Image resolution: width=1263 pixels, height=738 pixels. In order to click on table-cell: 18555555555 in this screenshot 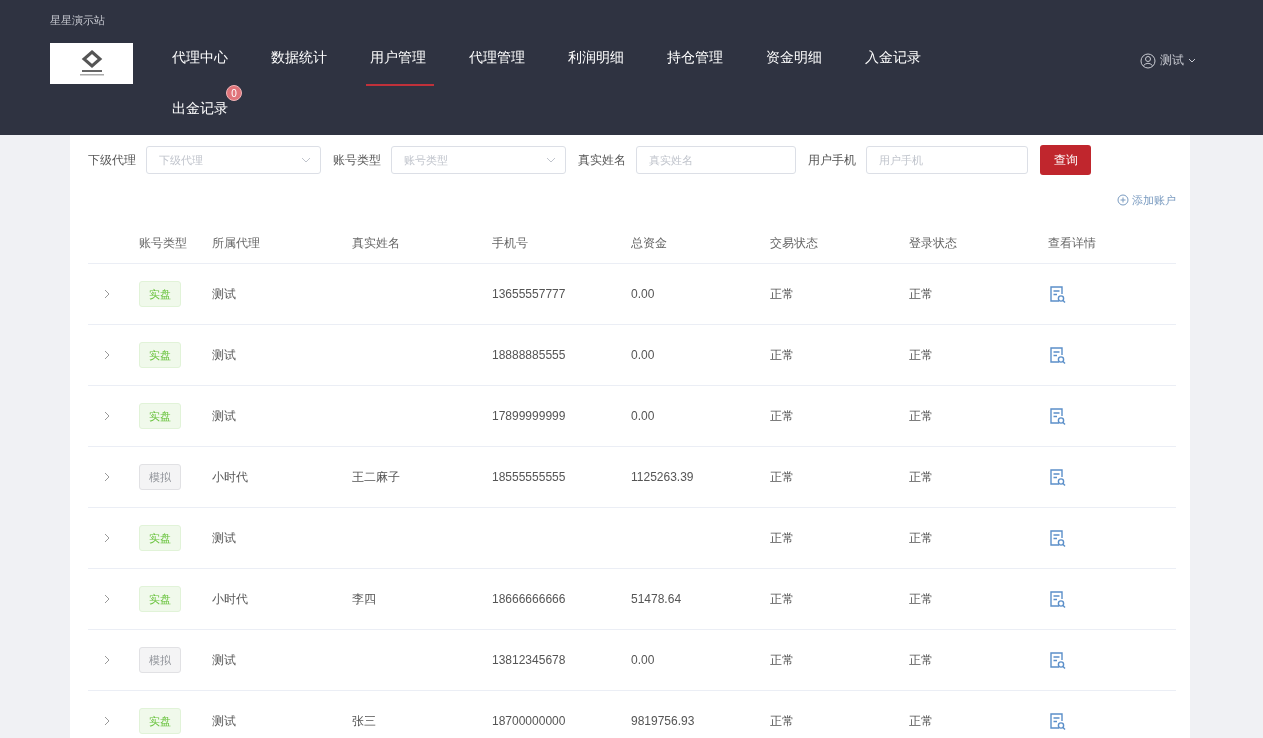, I will do `click(529, 477)`.